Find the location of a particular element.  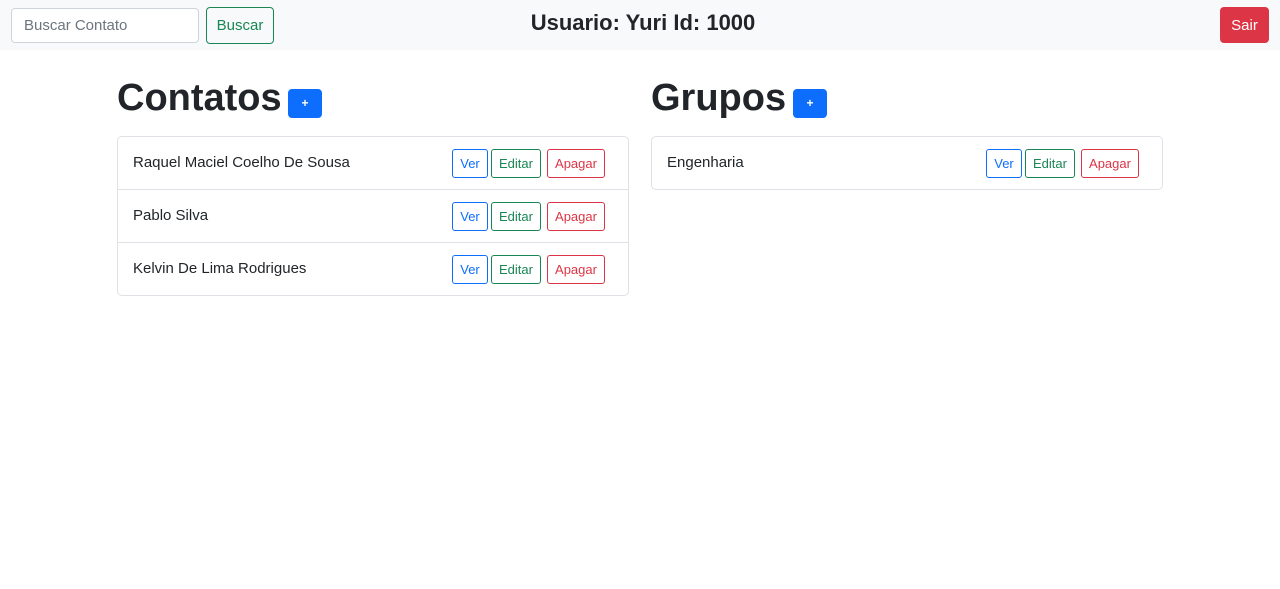

add-contact-button: + is located at coordinates (305, 103).